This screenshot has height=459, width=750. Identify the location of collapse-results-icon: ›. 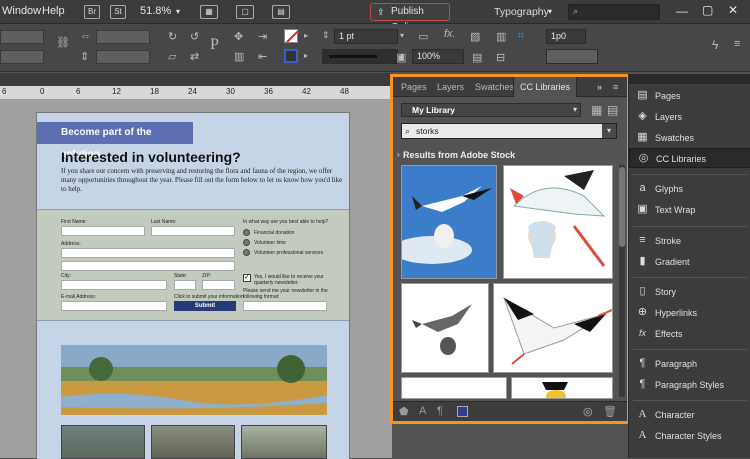
(398, 154).